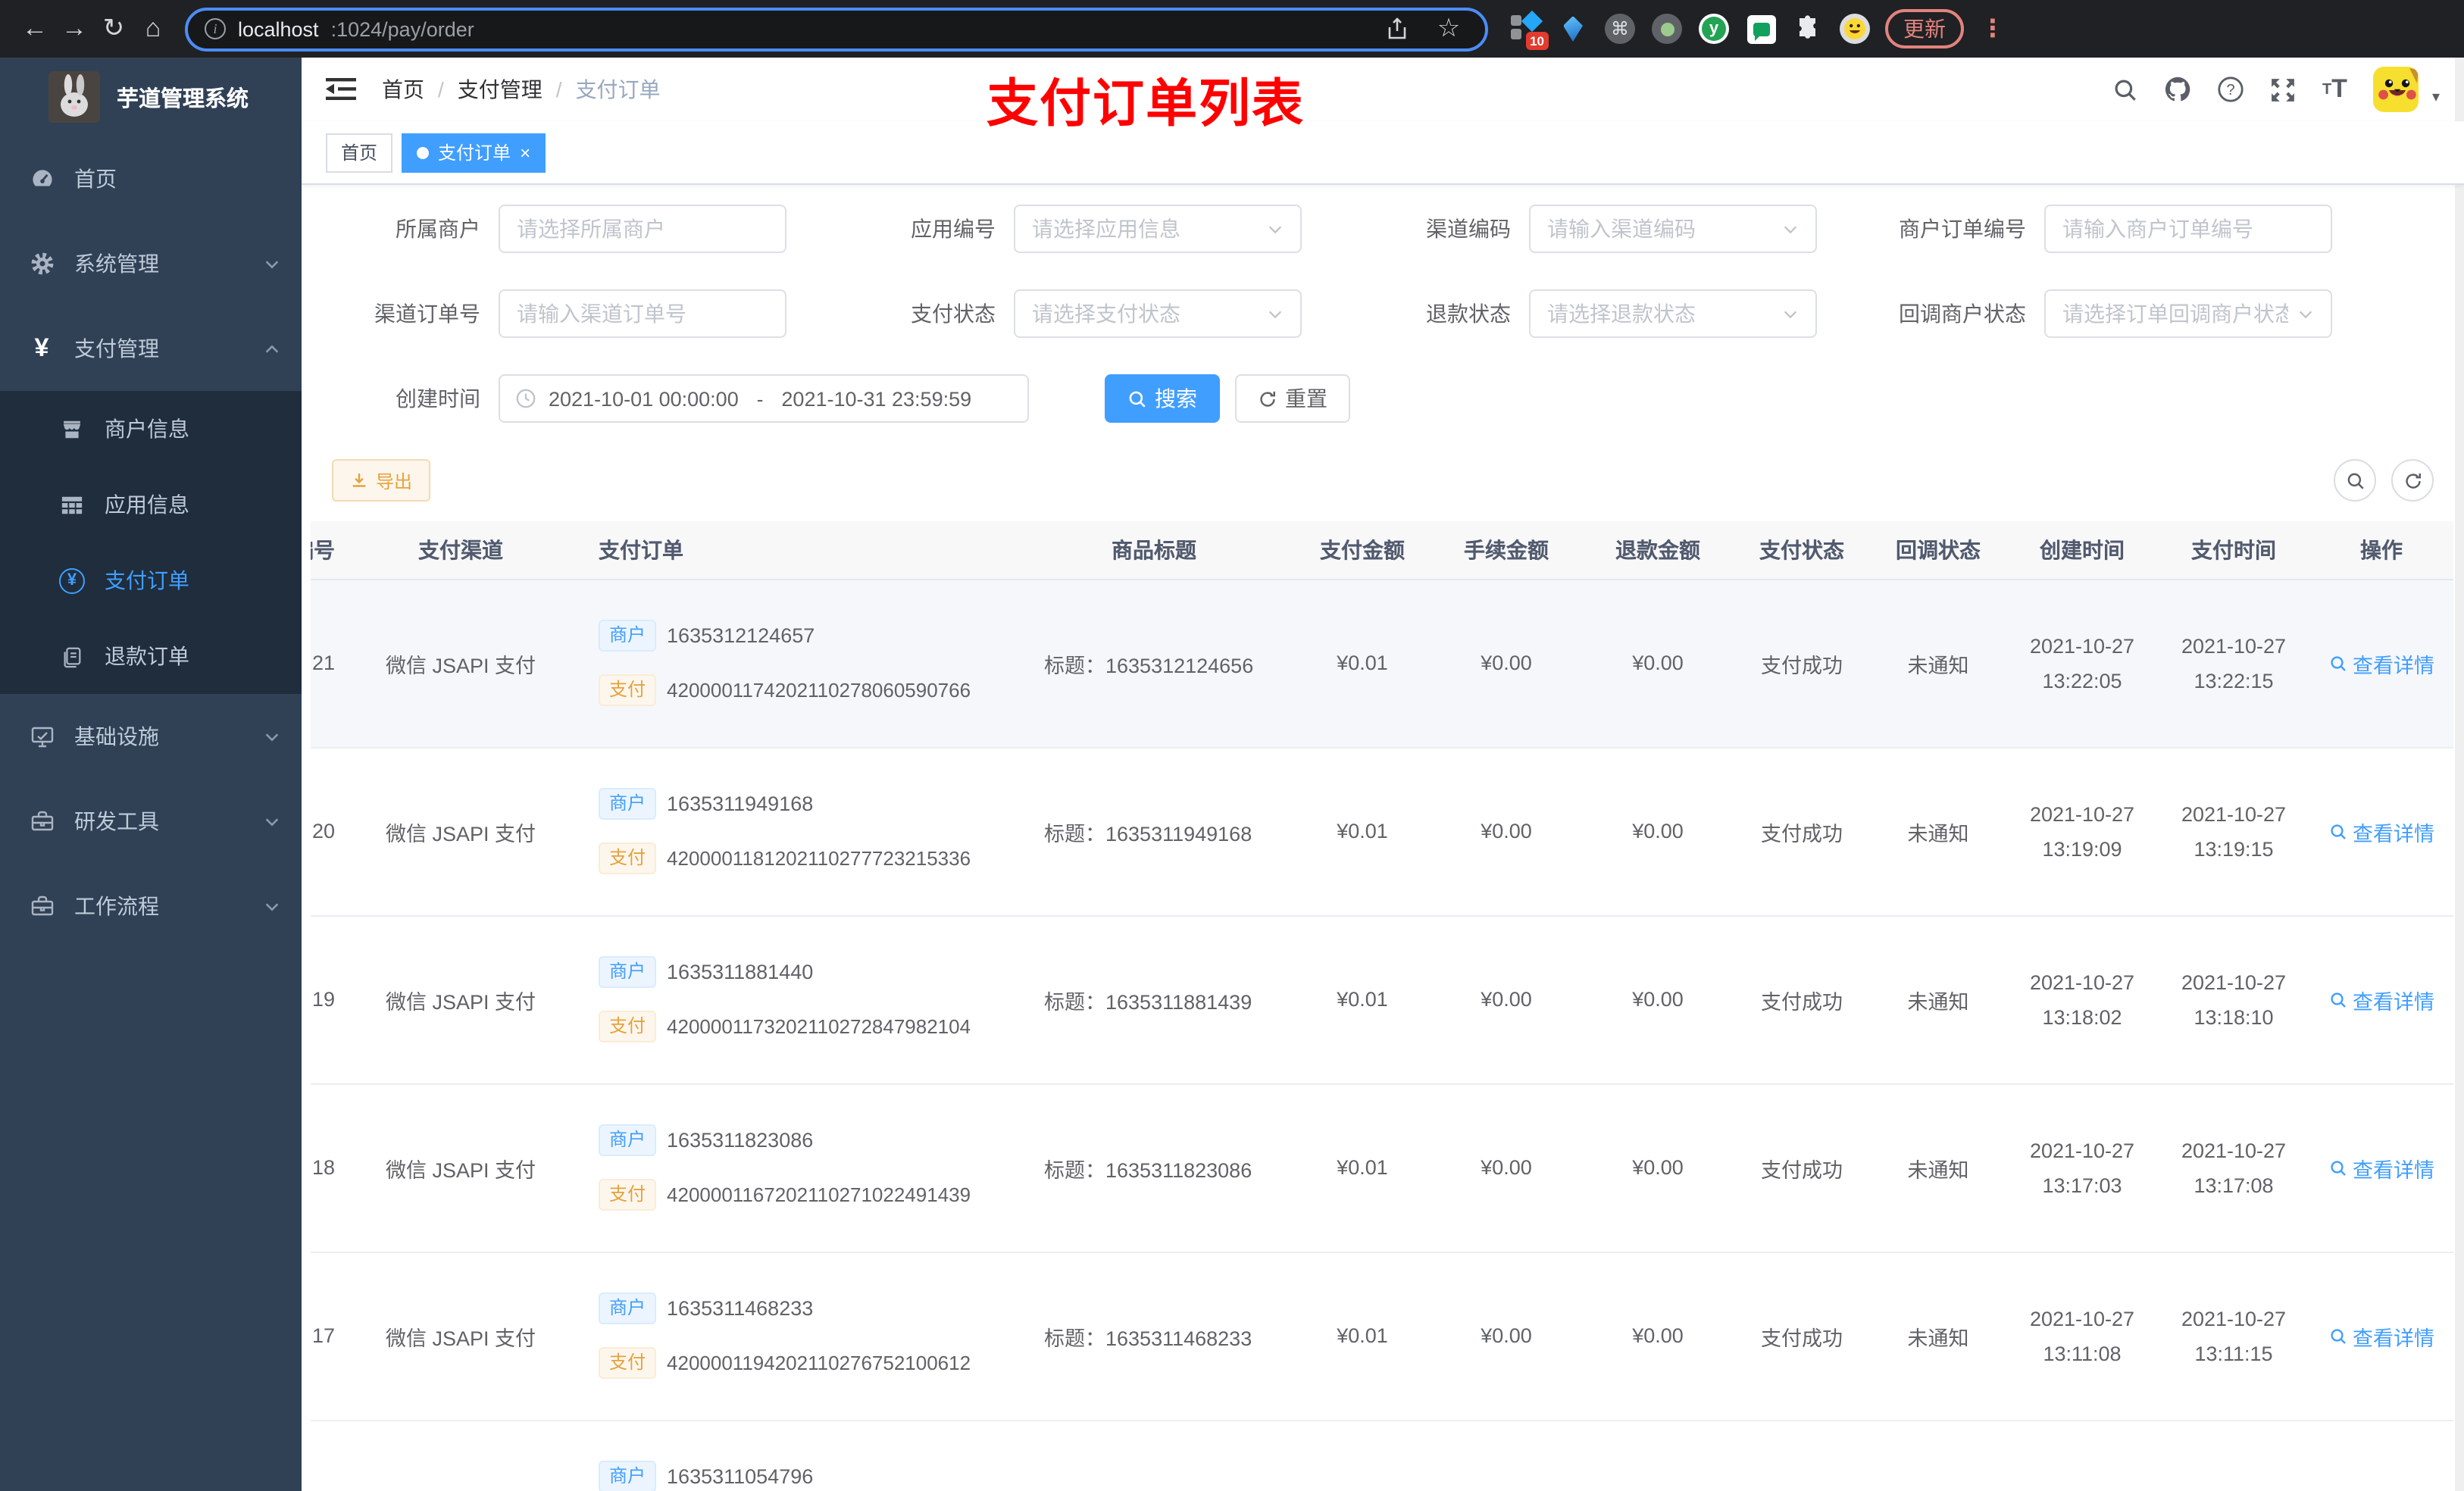 This screenshot has width=2464, height=1491. What do you see at coordinates (113, 28) in the screenshot?
I see `reload-icon: ↻` at bounding box center [113, 28].